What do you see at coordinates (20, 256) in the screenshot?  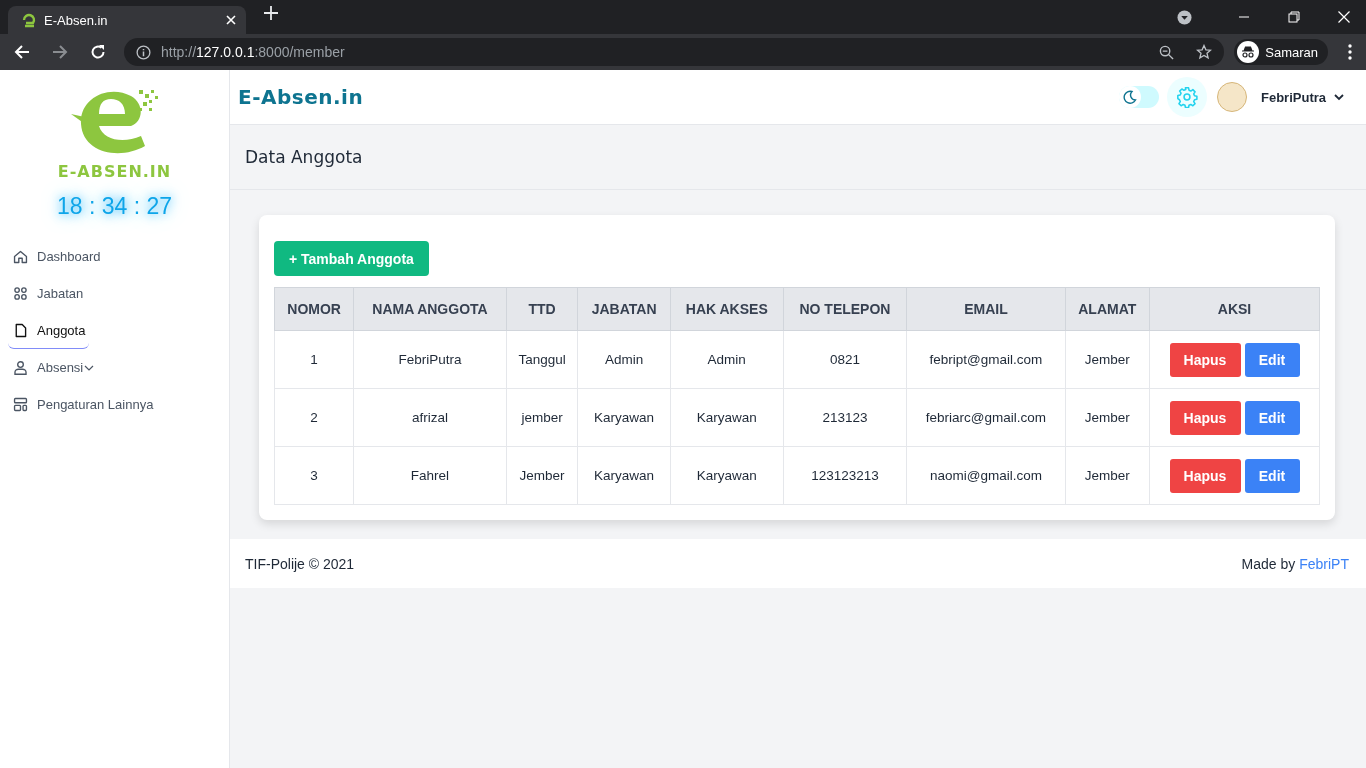 I see `home-icon` at bounding box center [20, 256].